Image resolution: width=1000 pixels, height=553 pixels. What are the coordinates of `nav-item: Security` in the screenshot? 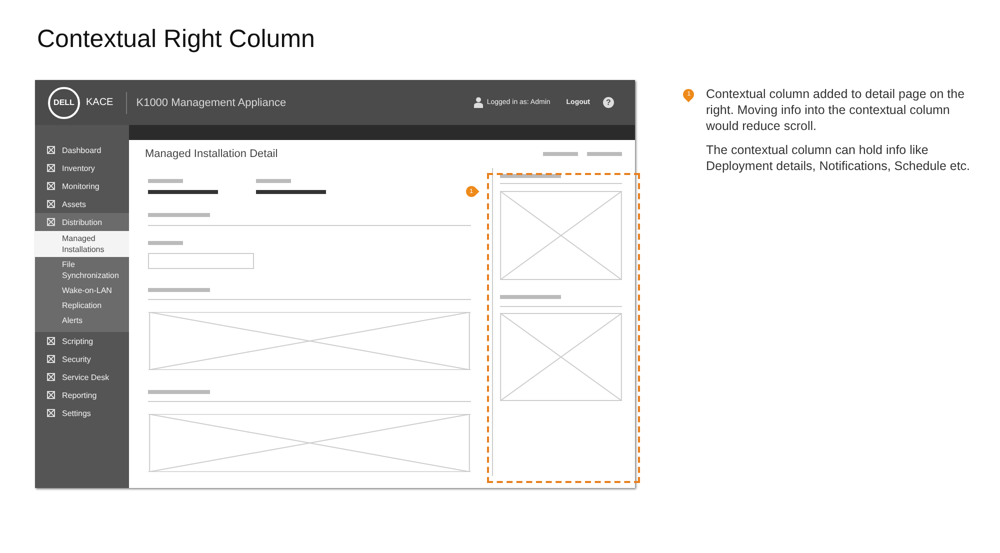 It's located at (82, 359).